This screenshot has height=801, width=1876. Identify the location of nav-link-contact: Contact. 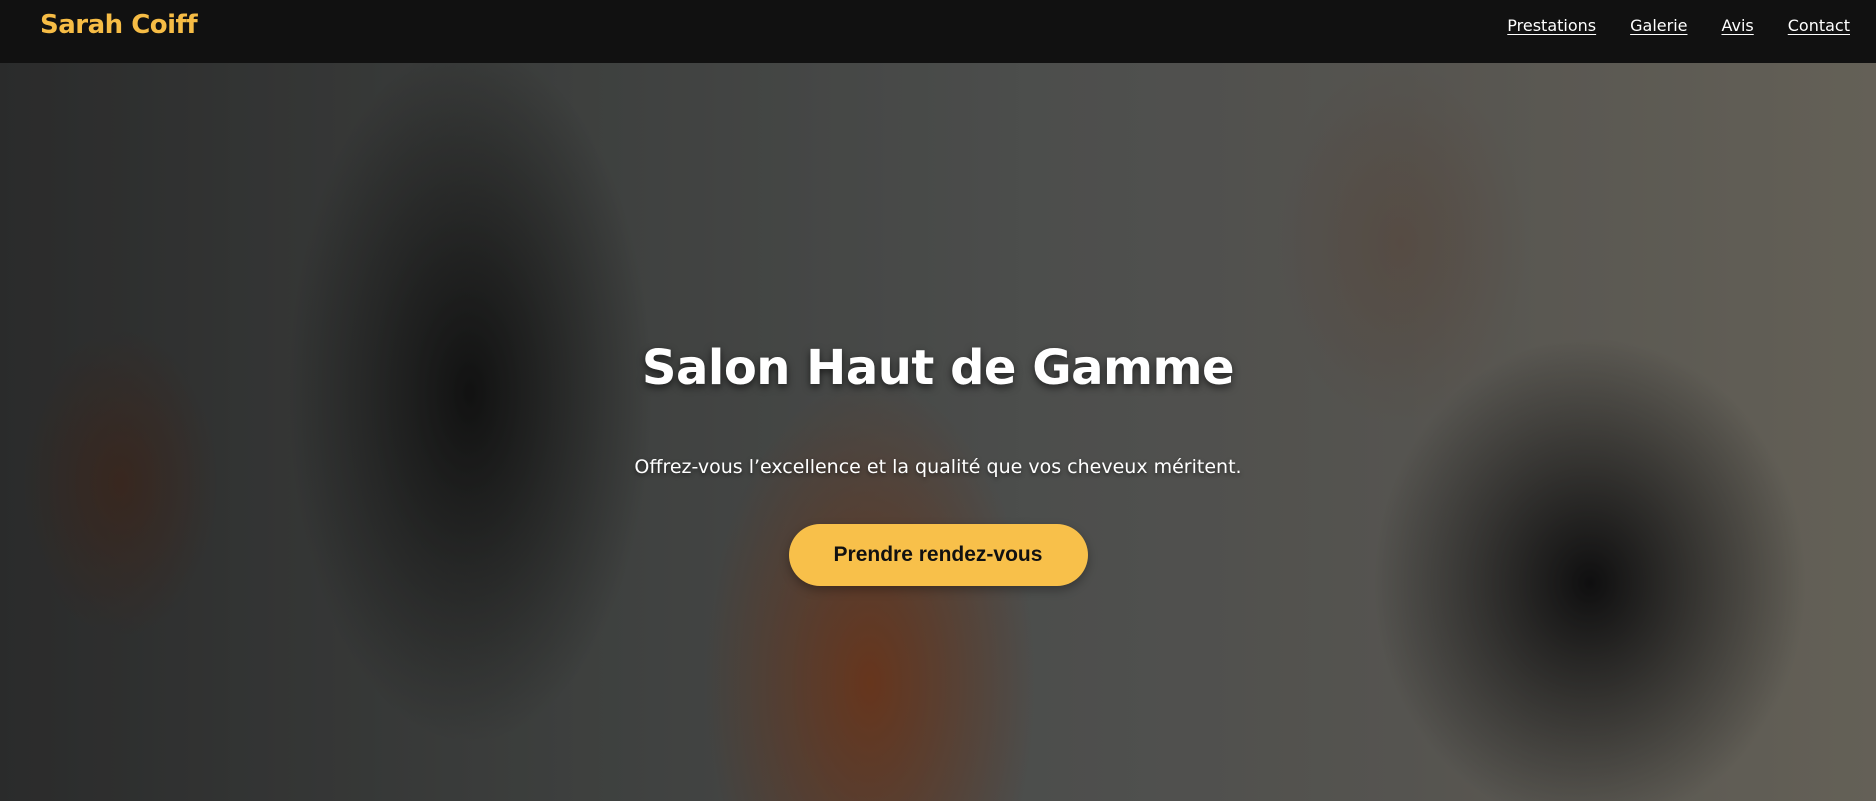
(1819, 25).